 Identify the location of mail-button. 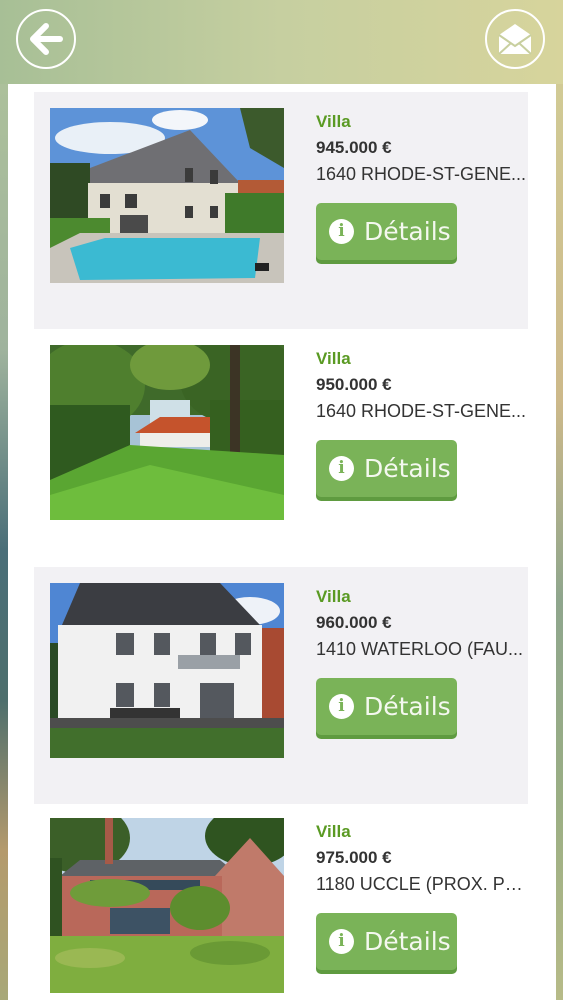
(515, 39).